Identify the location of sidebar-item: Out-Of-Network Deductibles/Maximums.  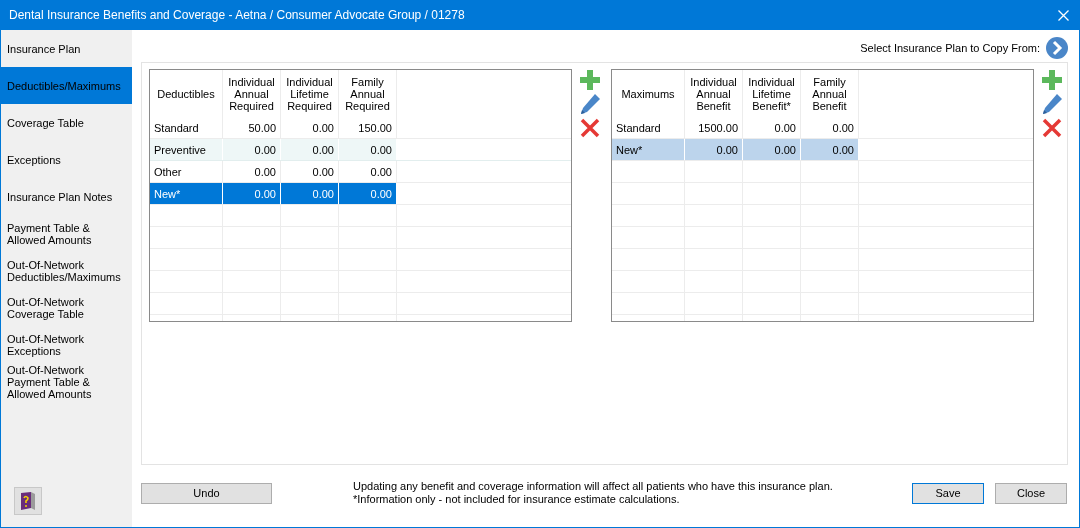
(66, 270).